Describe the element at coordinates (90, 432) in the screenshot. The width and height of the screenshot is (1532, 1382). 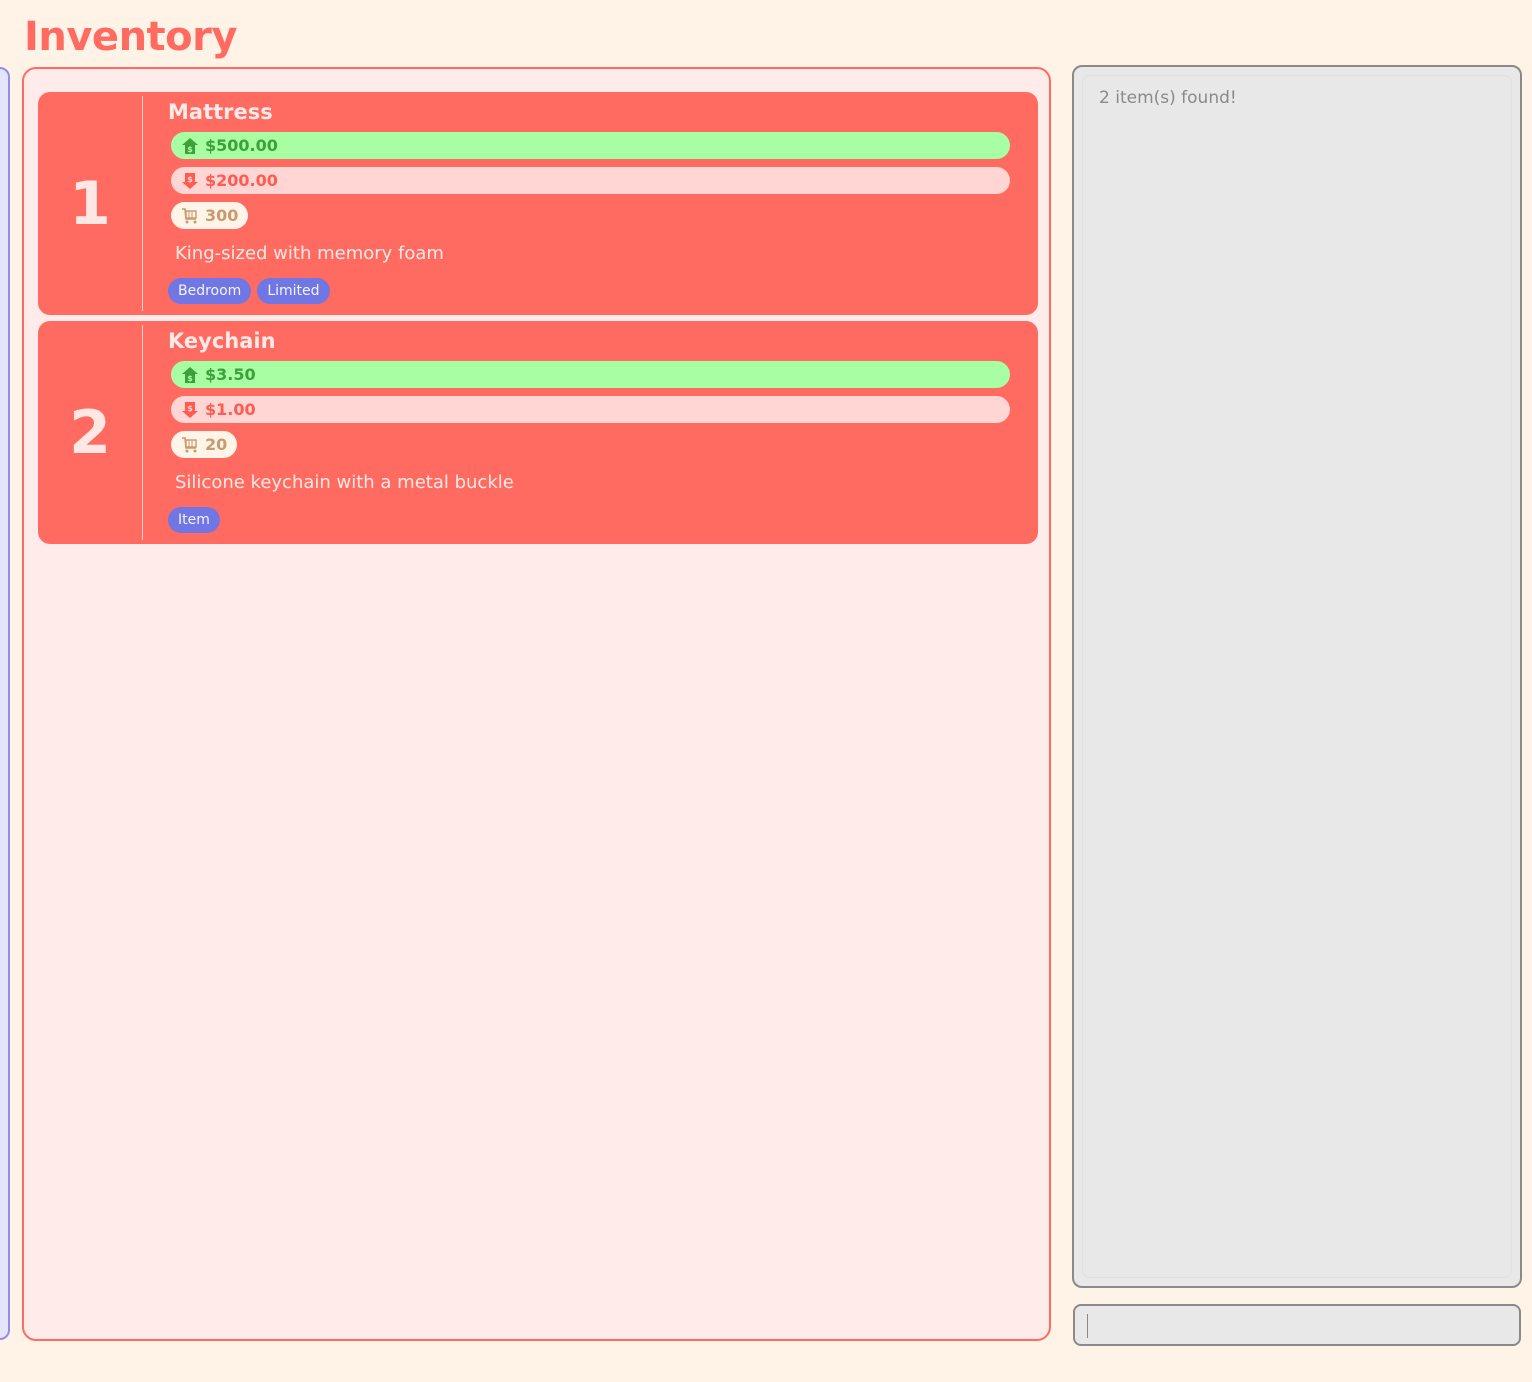
I see `item-index: 2` at that location.